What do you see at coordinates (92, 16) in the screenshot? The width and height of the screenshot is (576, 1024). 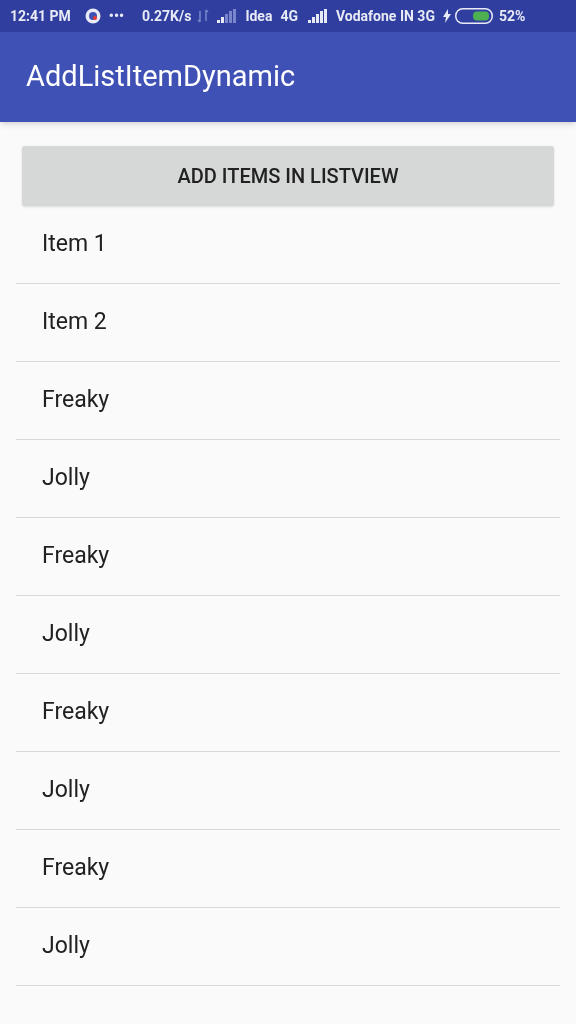 I see `app-icon` at bounding box center [92, 16].